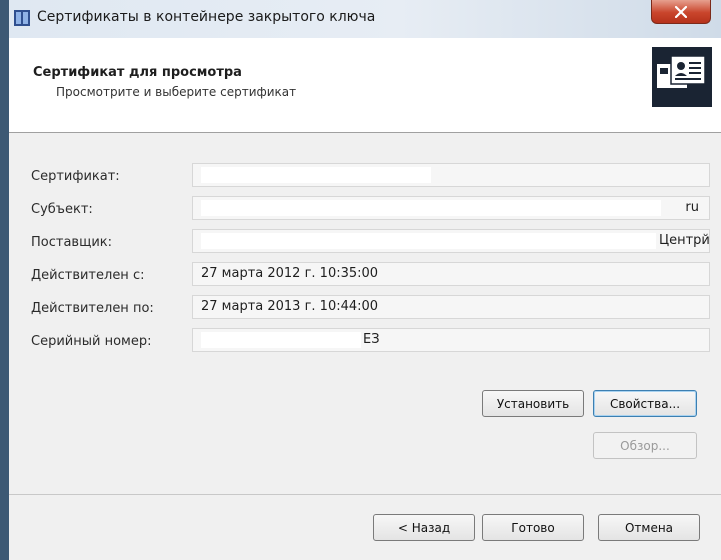 The image size is (721, 560). I want to click on issuer-value: Центрй, so click(684, 240).